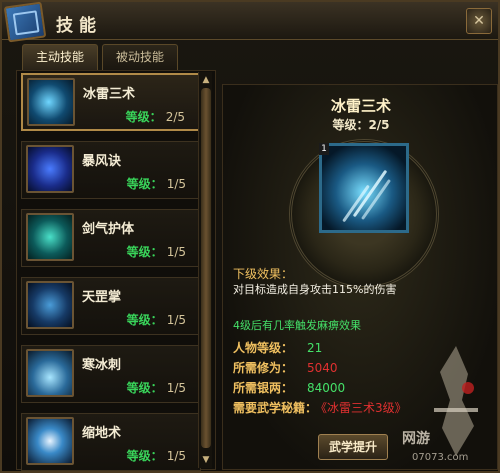 The width and height of the screenshot is (500, 473). What do you see at coordinates (79, 26) in the screenshot?
I see `window-title: 技能` at bounding box center [79, 26].